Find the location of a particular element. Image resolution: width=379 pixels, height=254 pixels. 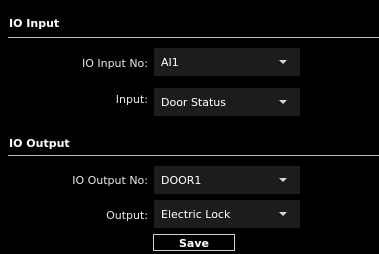

io-input-no-value: AI1 is located at coordinates (170, 62).